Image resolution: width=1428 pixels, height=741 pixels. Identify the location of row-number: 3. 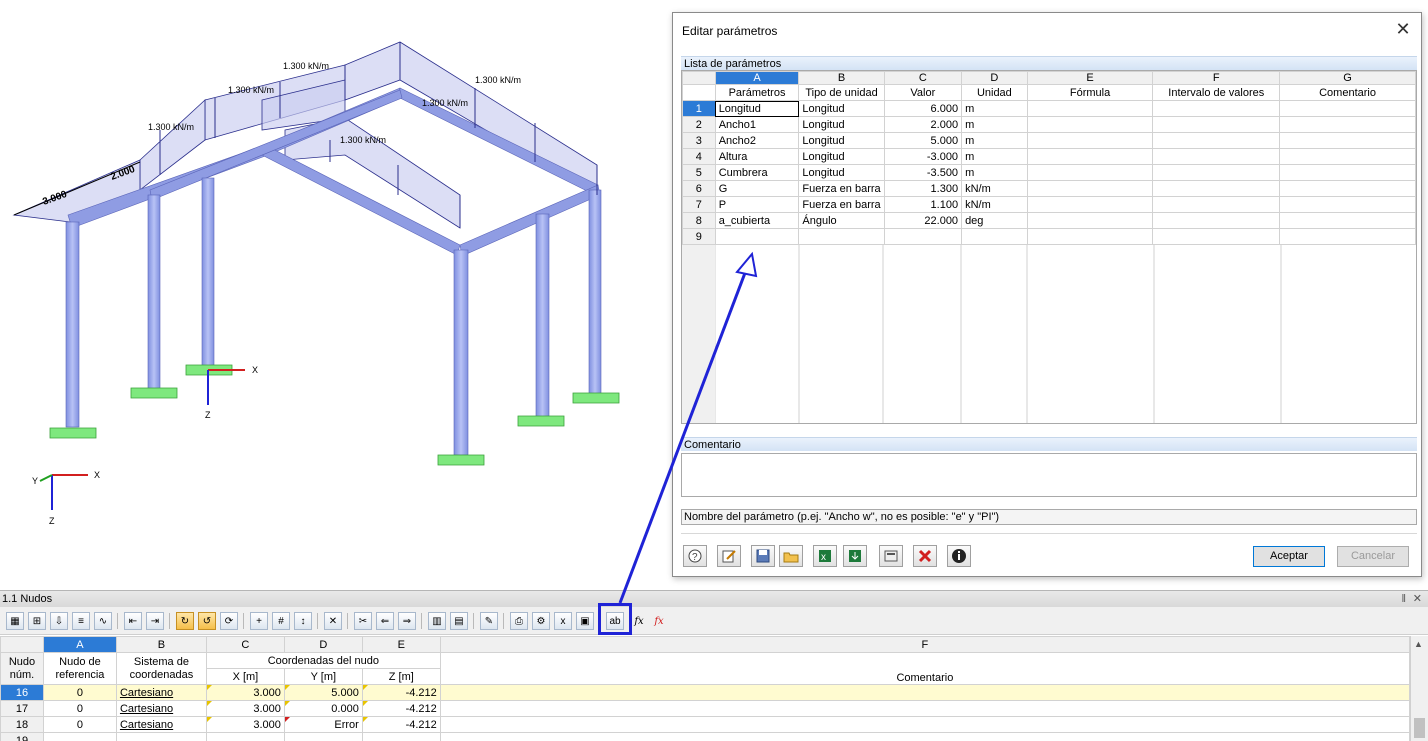
(699, 140).